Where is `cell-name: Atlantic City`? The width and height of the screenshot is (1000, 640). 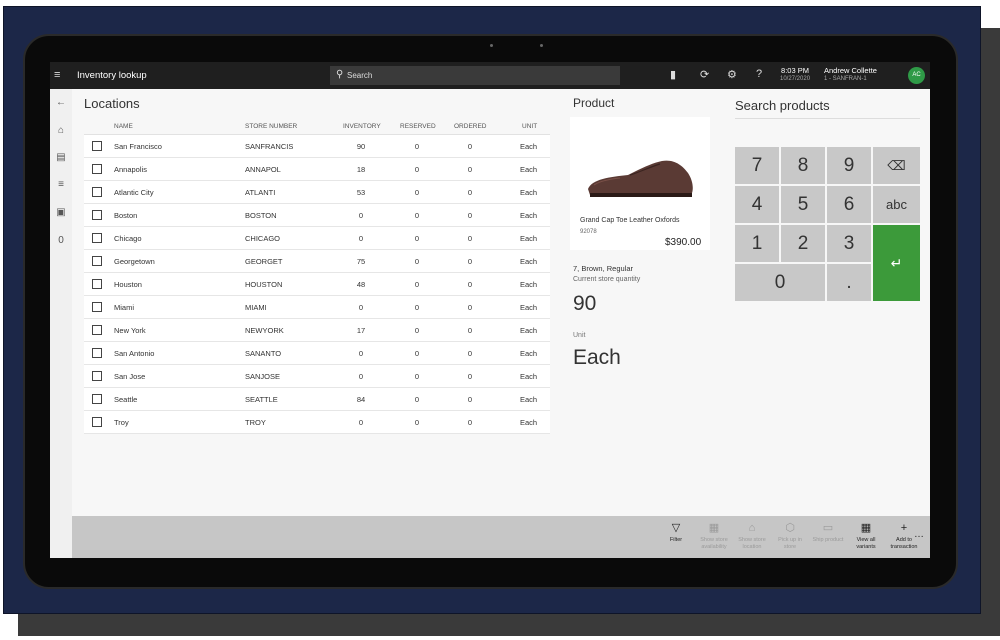
cell-name: Atlantic City is located at coordinates (134, 192).